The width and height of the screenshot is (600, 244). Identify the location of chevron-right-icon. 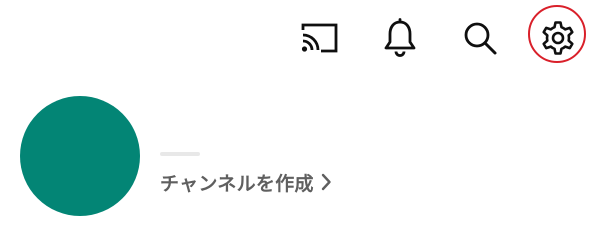
(326, 182).